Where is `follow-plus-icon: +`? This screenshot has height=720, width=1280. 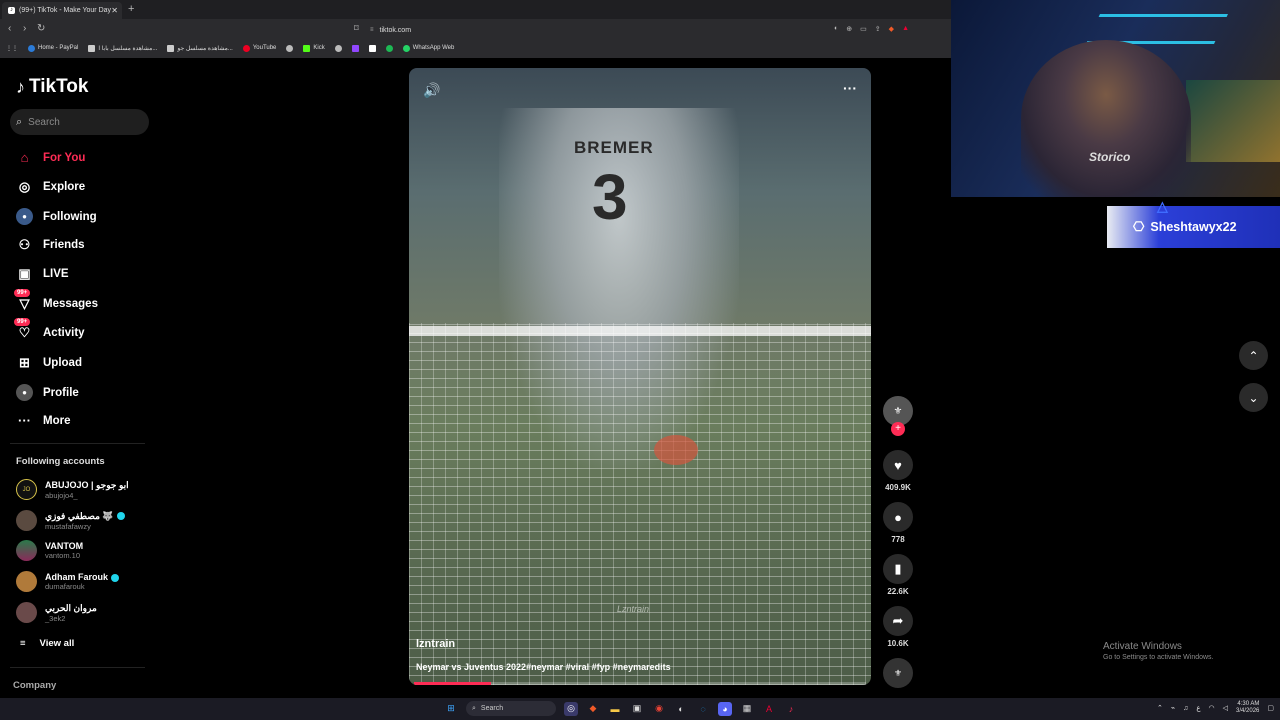
follow-plus-icon: + is located at coordinates (898, 429).